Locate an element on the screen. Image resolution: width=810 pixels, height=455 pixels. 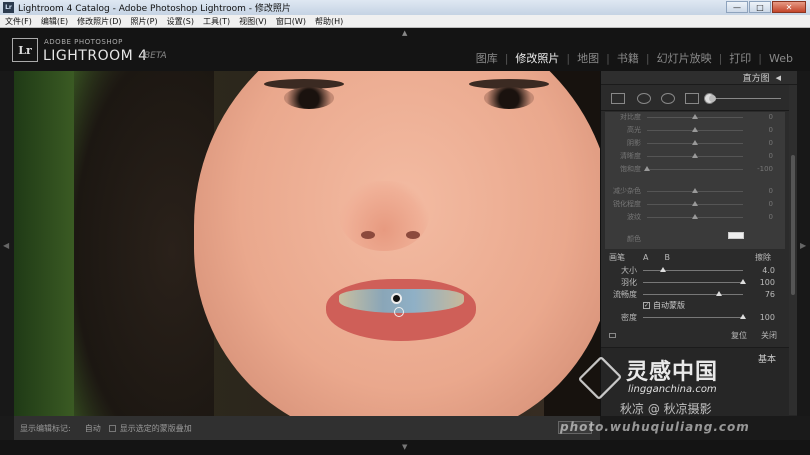
module-print: 打印 is located at coordinates (740, 58).